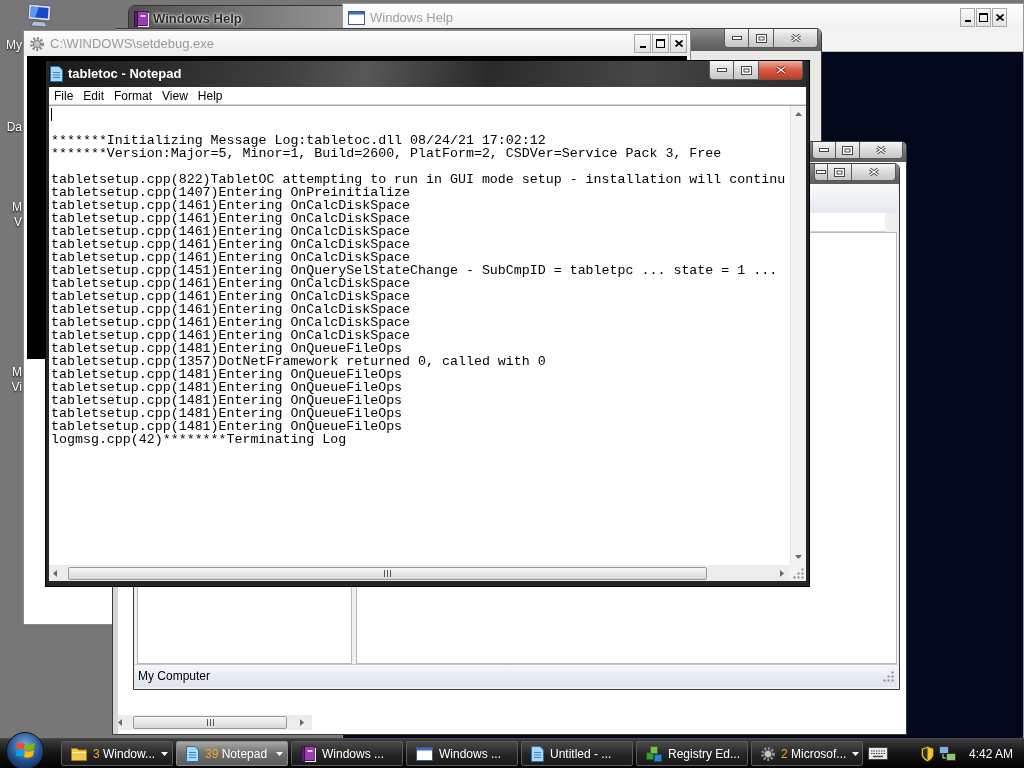 This screenshot has width=1024, height=768. What do you see at coordinates (412, 17) in the screenshot?
I see `window-title: Windows Help` at bounding box center [412, 17].